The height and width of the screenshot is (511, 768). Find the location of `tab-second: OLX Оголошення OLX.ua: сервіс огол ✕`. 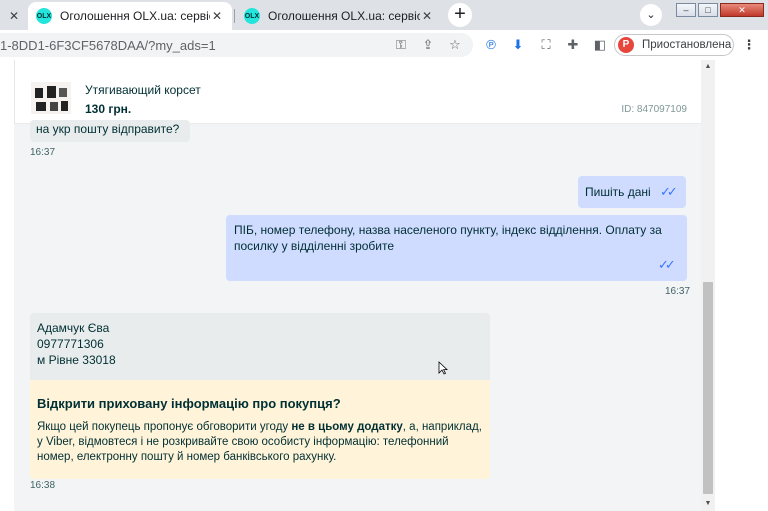

tab-second: OLX Оголошення OLX.ua: сервіс огол ✕ is located at coordinates (339, 16).